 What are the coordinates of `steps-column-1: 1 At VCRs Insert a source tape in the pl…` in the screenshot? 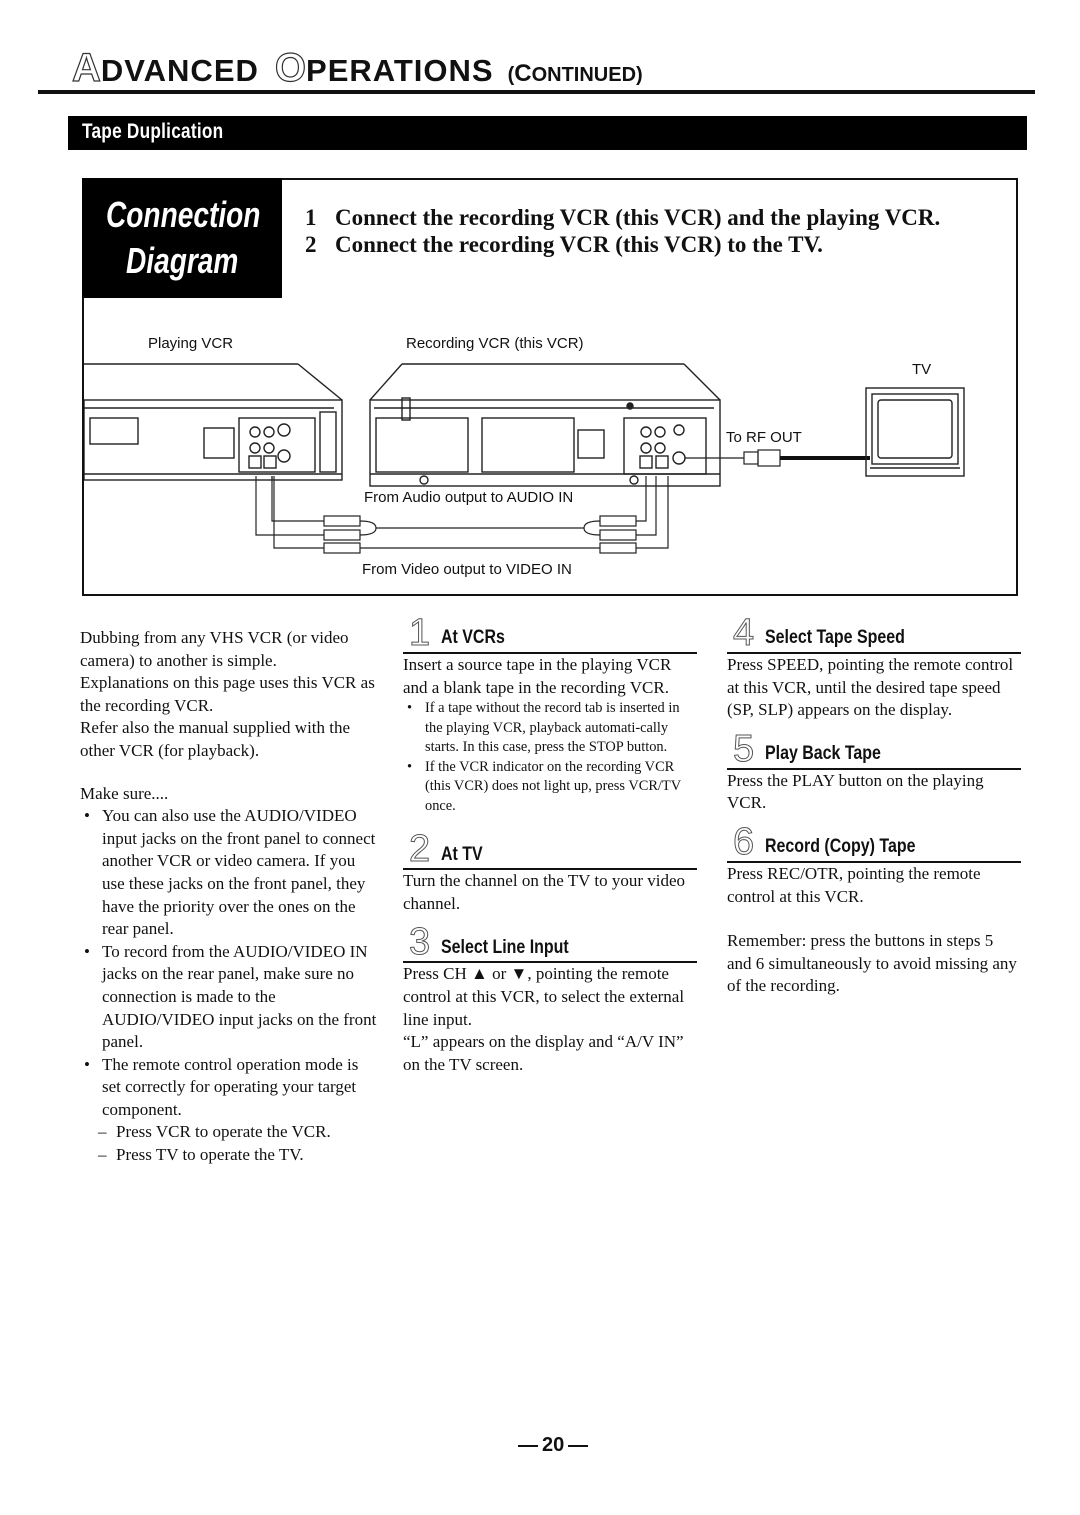 It's located at (550, 844).